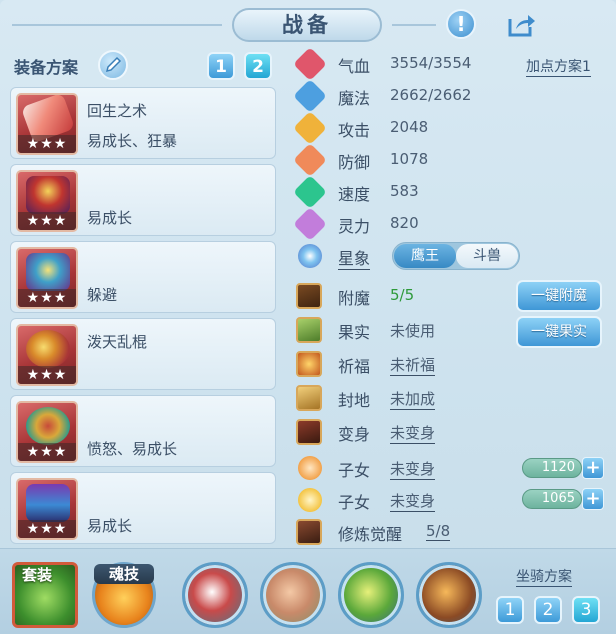 This screenshot has width=616, height=634. What do you see at coordinates (438, 531) in the screenshot?
I see `enhance-value: 5/8` at bounding box center [438, 531].